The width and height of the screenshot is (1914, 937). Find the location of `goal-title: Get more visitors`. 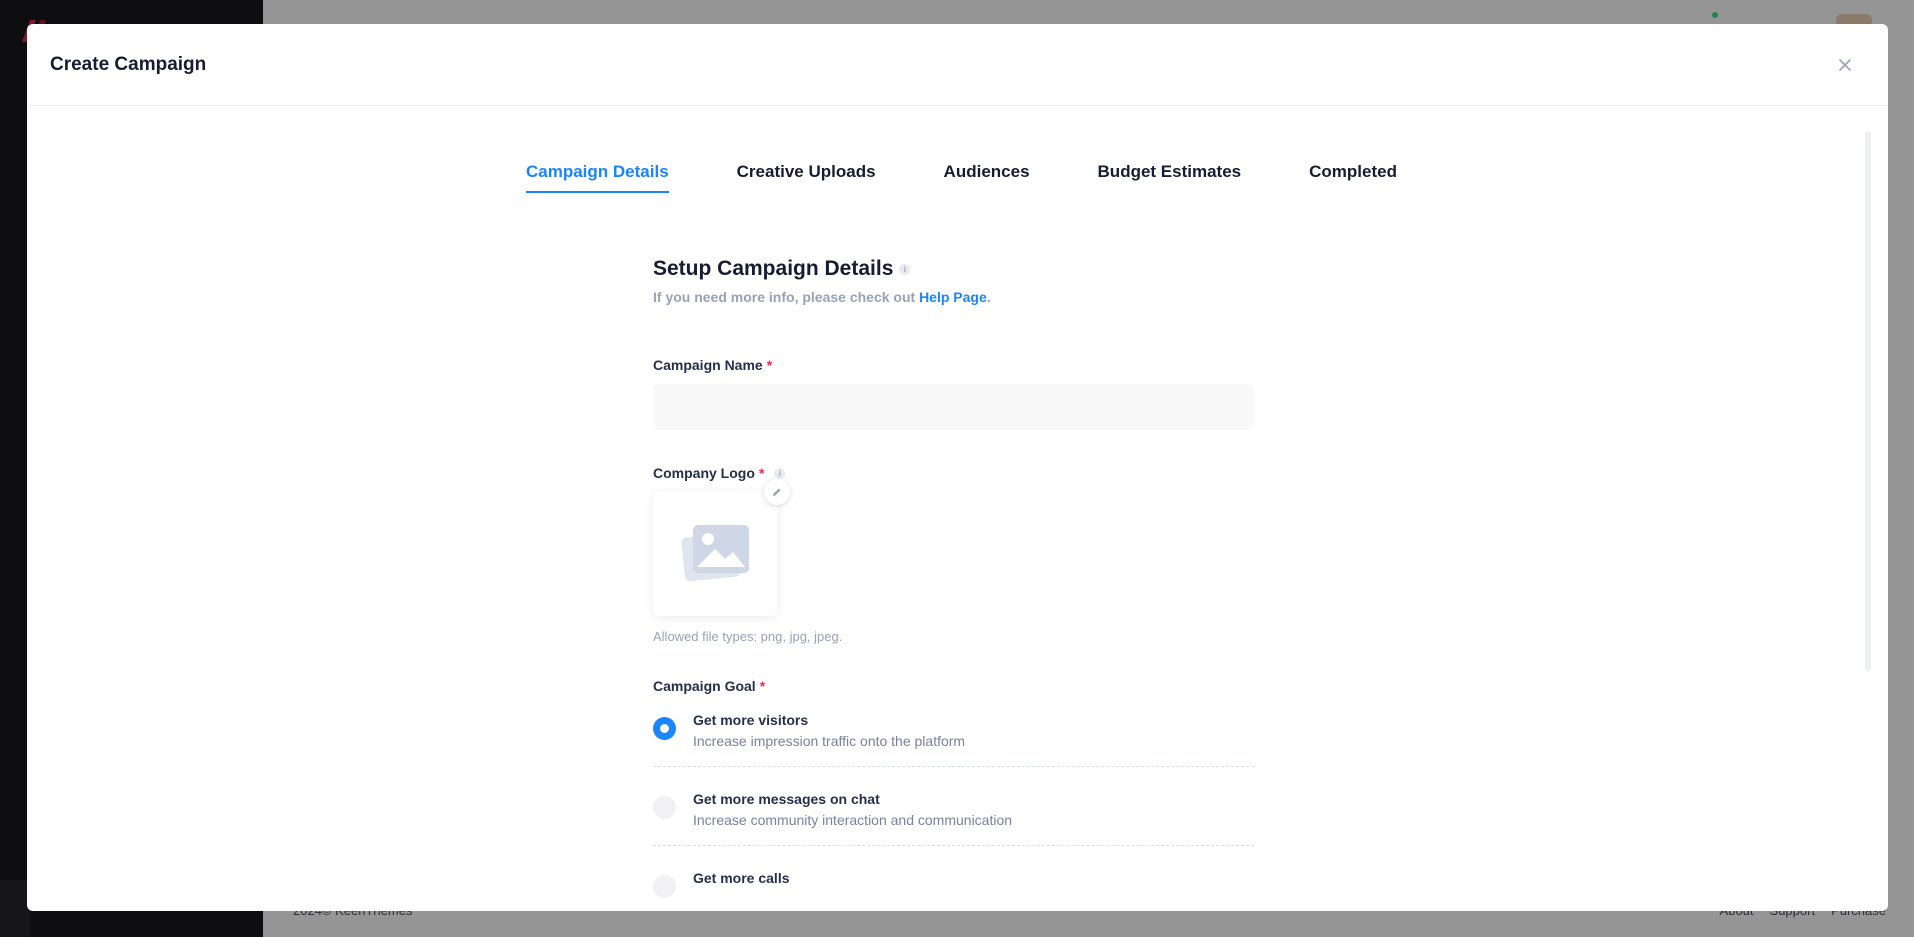

goal-title: Get more visitors is located at coordinates (751, 720).